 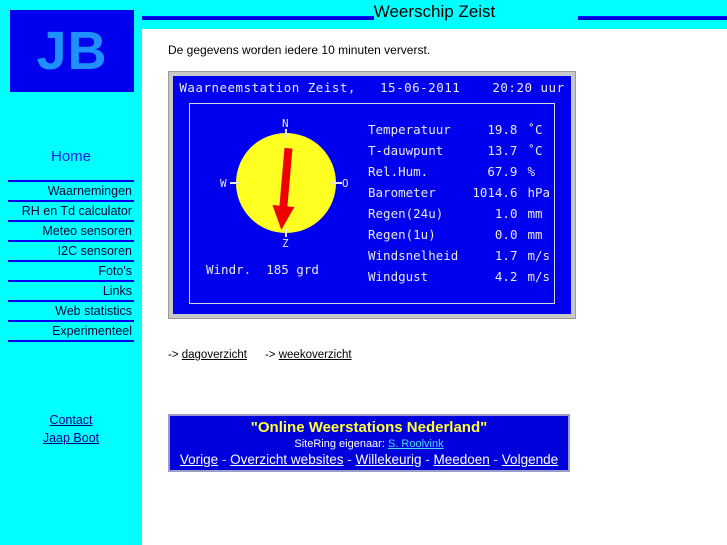 What do you see at coordinates (71, 230) in the screenshot?
I see `sidebar-item-meteo-sensoren: Meteo sensoren` at bounding box center [71, 230].